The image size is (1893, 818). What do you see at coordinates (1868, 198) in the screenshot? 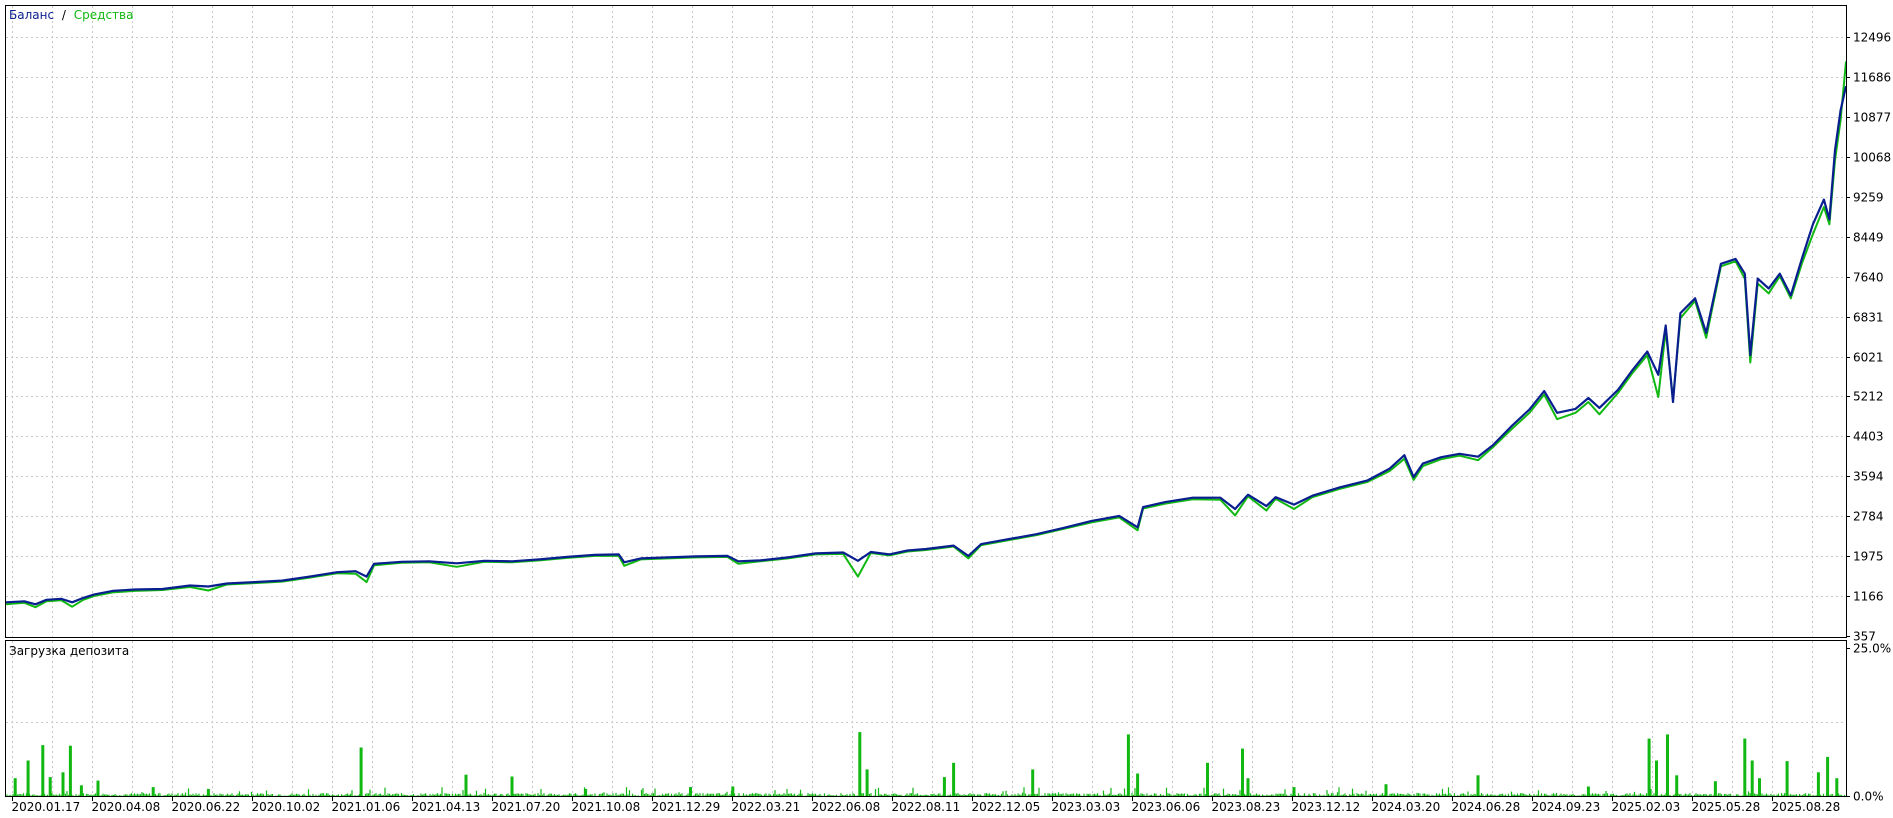
I see `main-y-tick-label: 9259` at bounding box center [1868, 198].